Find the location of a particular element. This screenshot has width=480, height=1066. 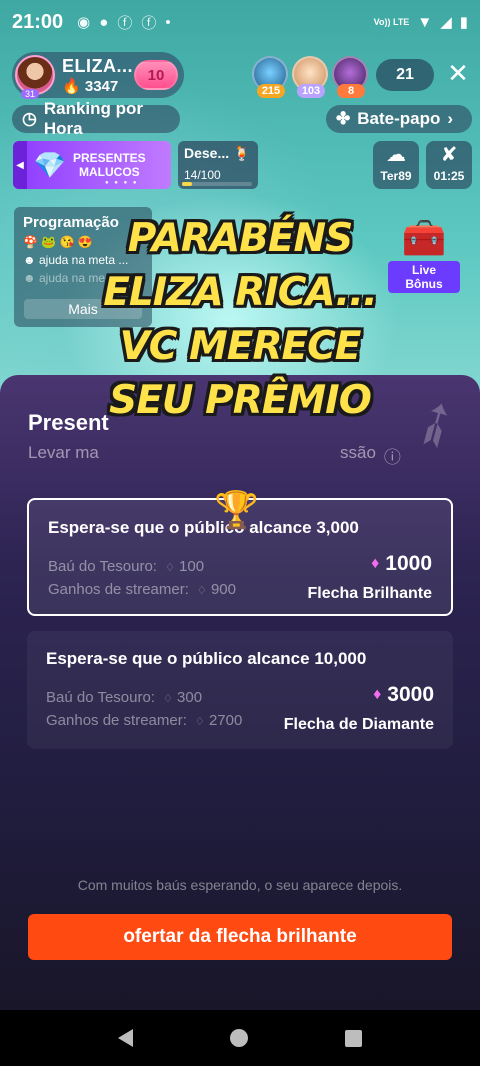

collapse-arrow-icon: ◀ is located at coordinates (20, 165).